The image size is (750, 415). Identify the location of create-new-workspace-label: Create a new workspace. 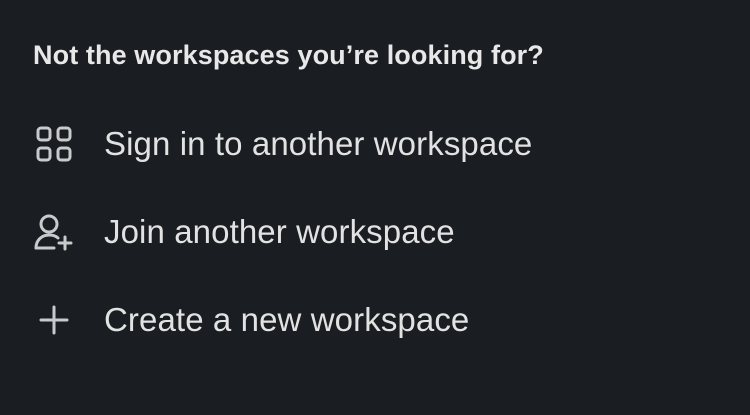
(287, 319).